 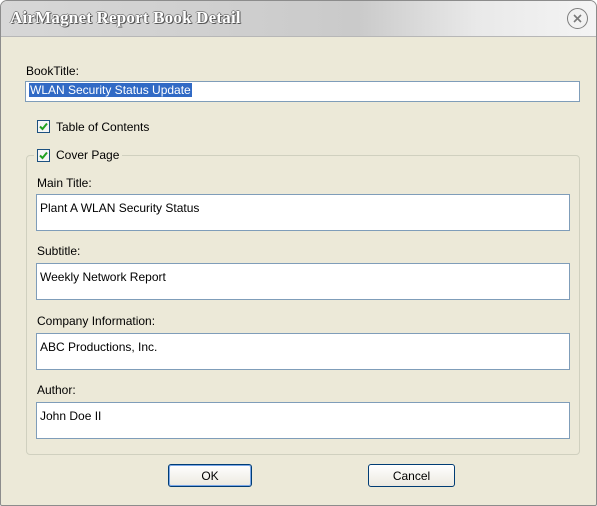 What do you see at coordinates (411, 475) in the screenshot?
I see `cancel-button: Cancel` at bounding box center [411, 475].